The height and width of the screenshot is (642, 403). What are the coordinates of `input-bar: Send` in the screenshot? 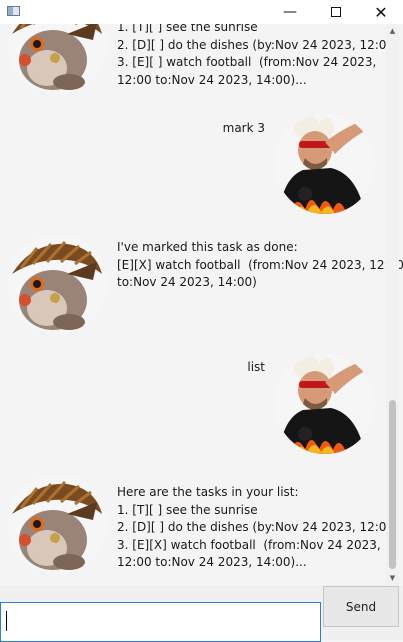 It's located at (201, 613).